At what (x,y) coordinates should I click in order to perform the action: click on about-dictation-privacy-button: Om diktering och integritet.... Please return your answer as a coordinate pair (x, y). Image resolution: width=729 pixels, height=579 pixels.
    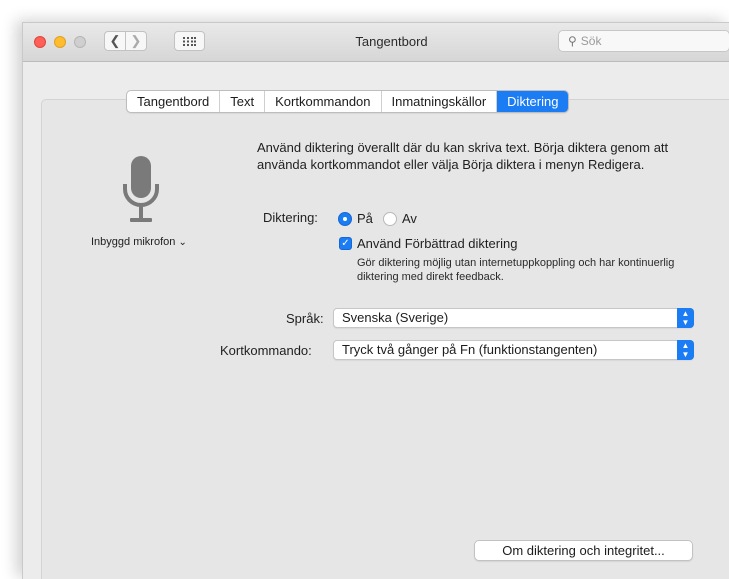
    Looking at the image, I should click on (583, 550).